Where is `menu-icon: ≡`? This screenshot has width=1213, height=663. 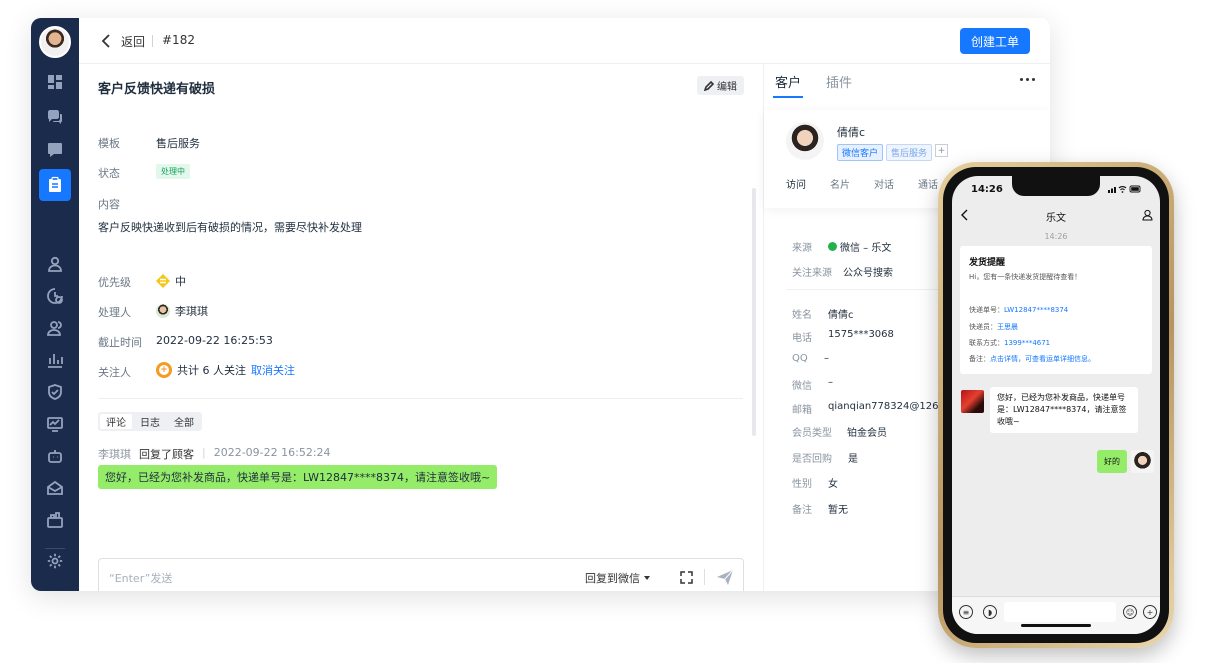 menu-icon: ≡ is located at coordinates (966, 612).